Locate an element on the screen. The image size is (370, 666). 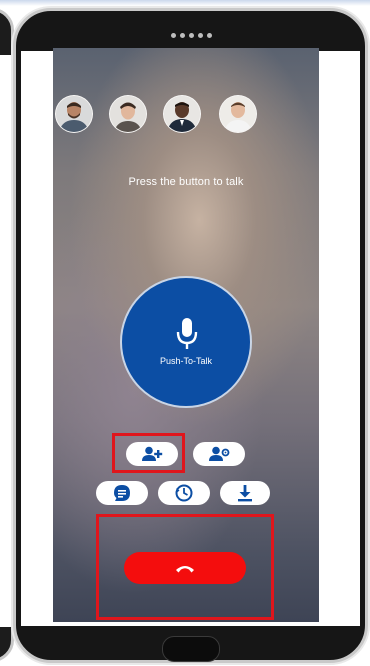
phone-speaker is located at coordinates (191, 35).